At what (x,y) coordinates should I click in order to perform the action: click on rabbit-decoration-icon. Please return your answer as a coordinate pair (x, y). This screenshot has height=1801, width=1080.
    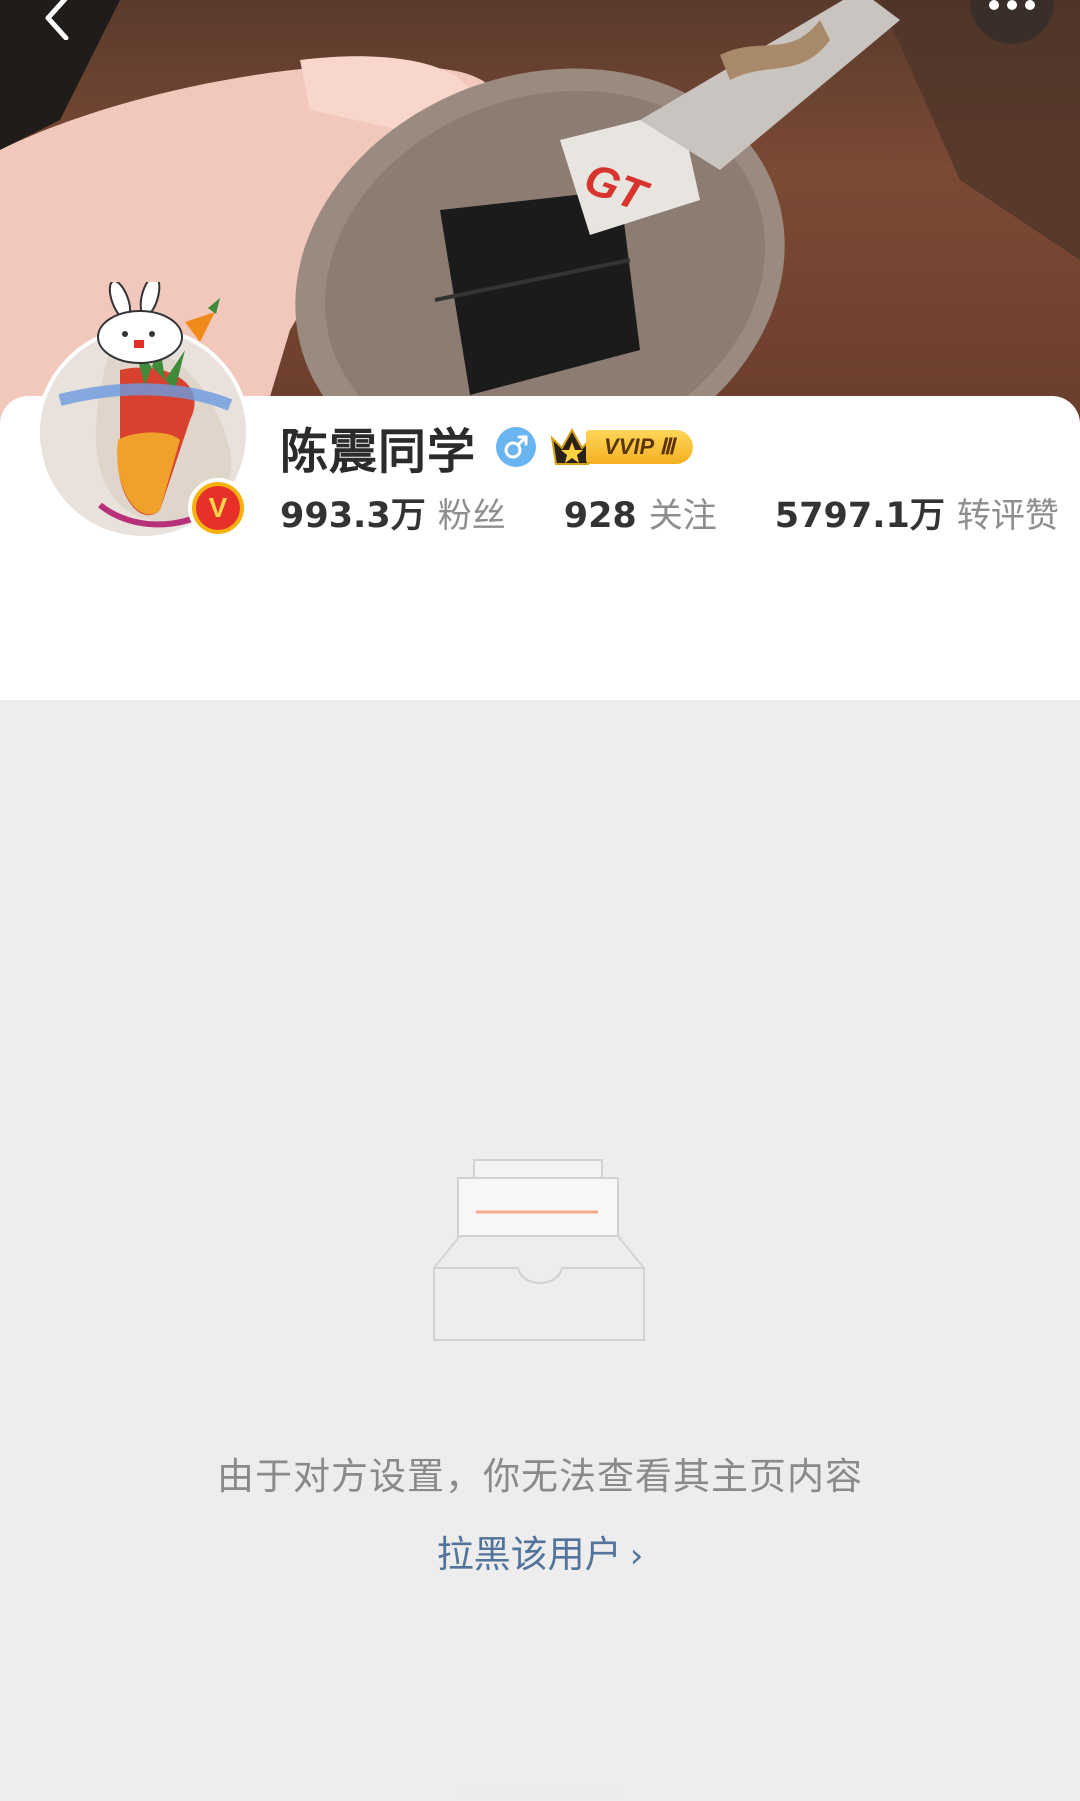
    Looking at the image, I should click on (158, 323).